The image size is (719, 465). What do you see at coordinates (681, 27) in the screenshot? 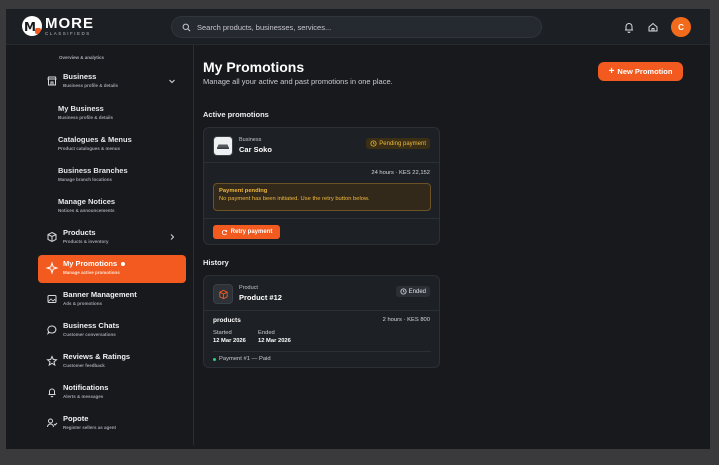
I see `avatar: C` at bounding box center [681, 27].